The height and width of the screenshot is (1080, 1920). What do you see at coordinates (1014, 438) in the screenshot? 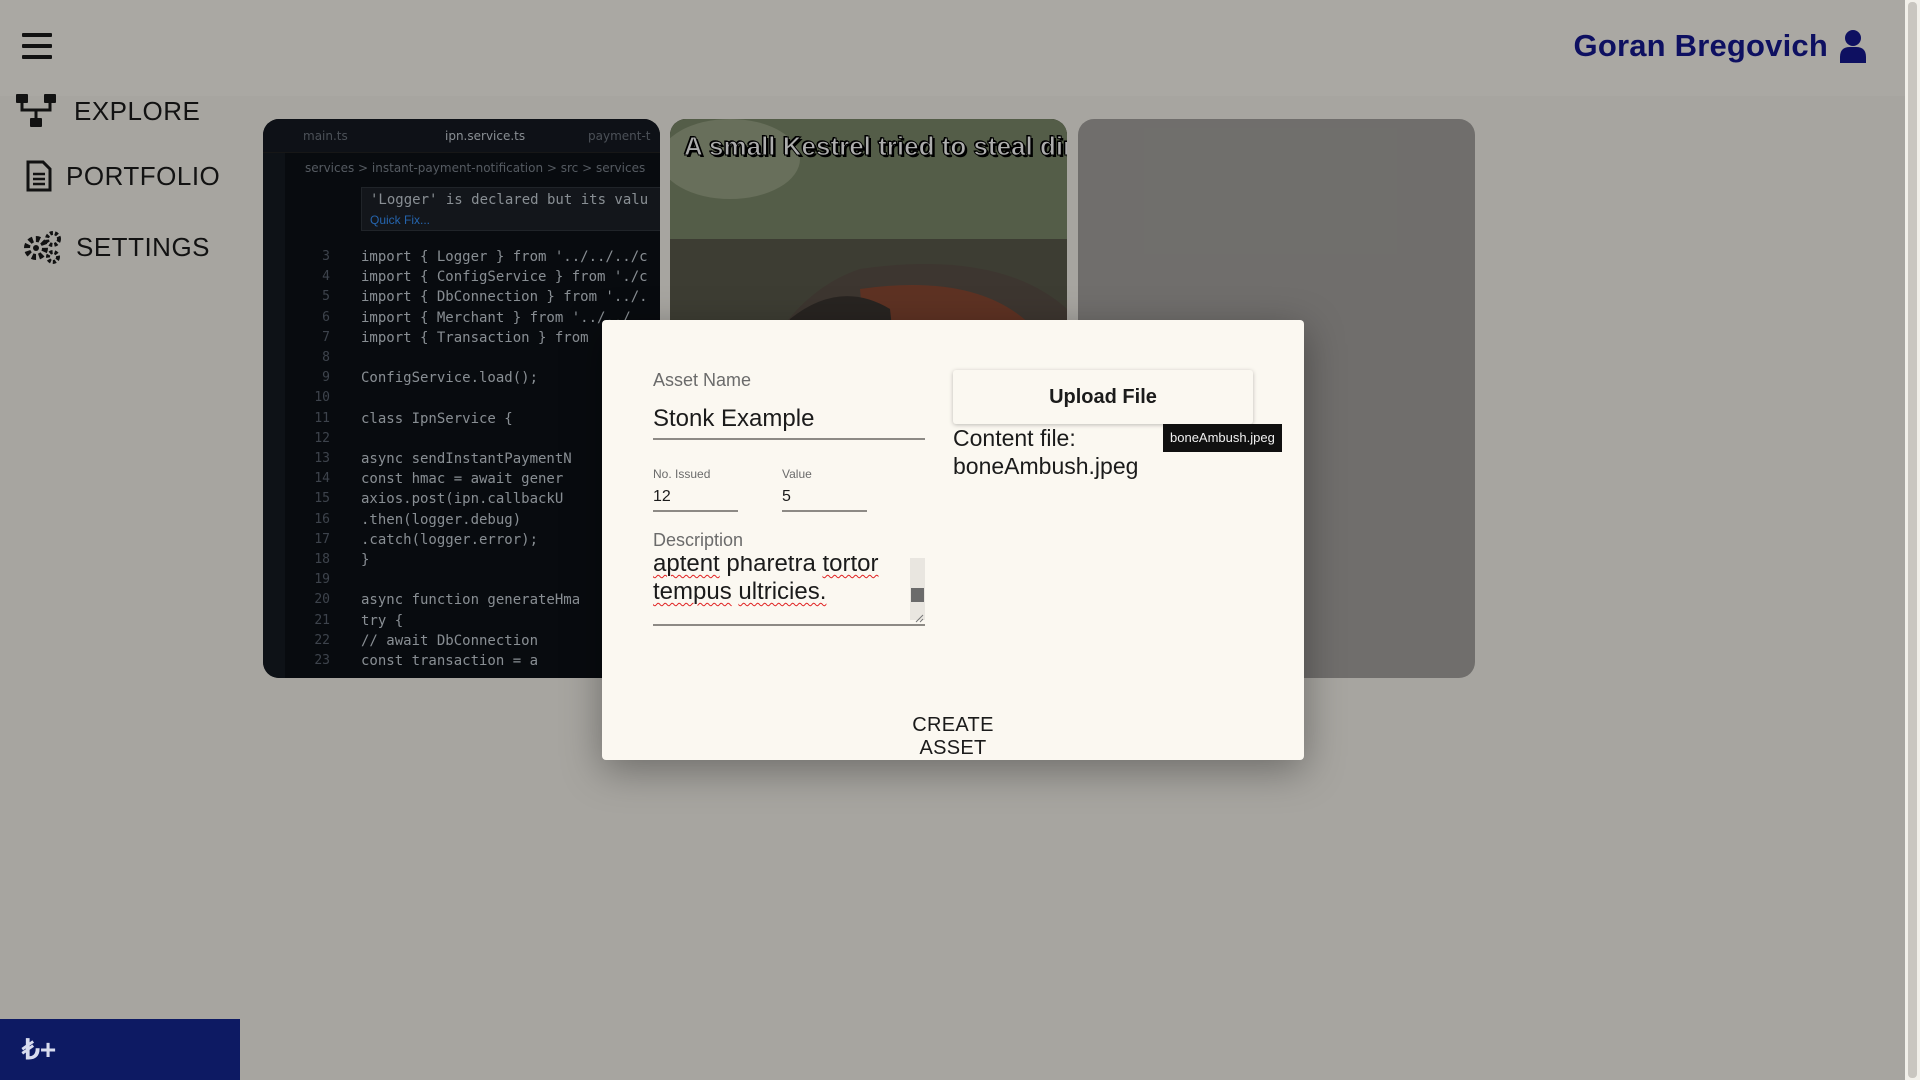
I see `content-file-prefix: Content file:` at bounding box center [1014, 438].